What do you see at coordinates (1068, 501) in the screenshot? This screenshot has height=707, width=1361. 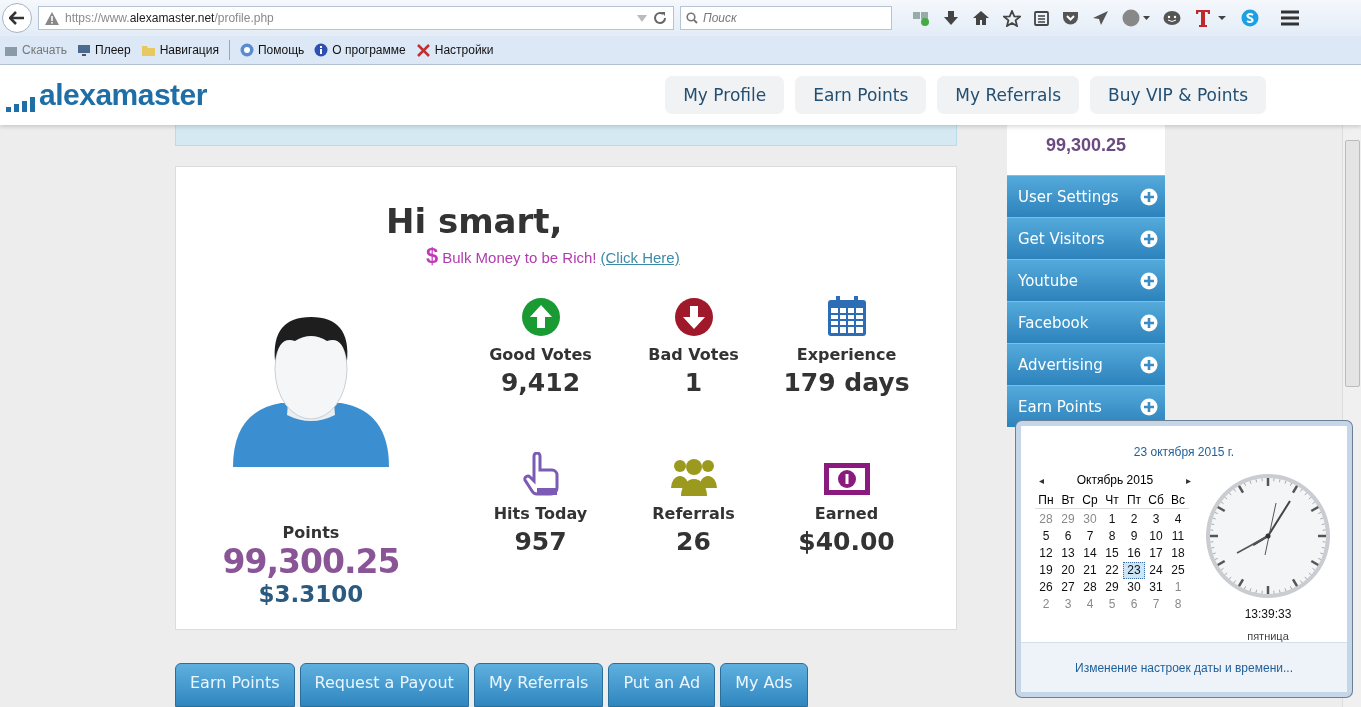 I see `weekday-header: Вт` at bounding box center [1068, 501].